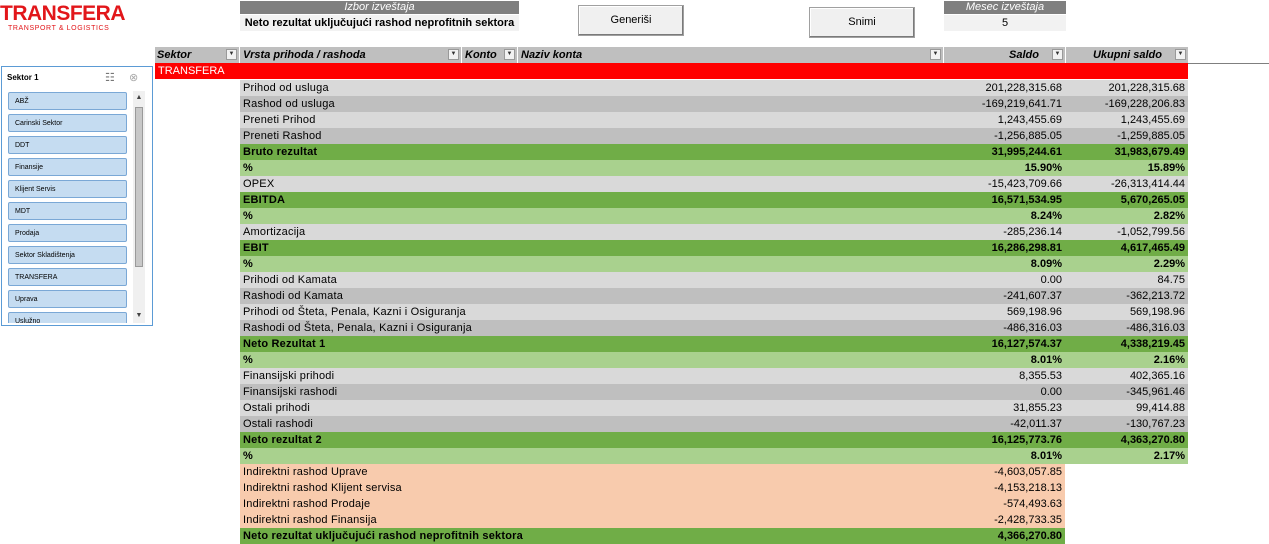  What do you see at coordinates (1126, 104) in the screenshot?
I see `ukupni-saldo-cell: -169,228,206.83` at bounding box center [1126, 104].